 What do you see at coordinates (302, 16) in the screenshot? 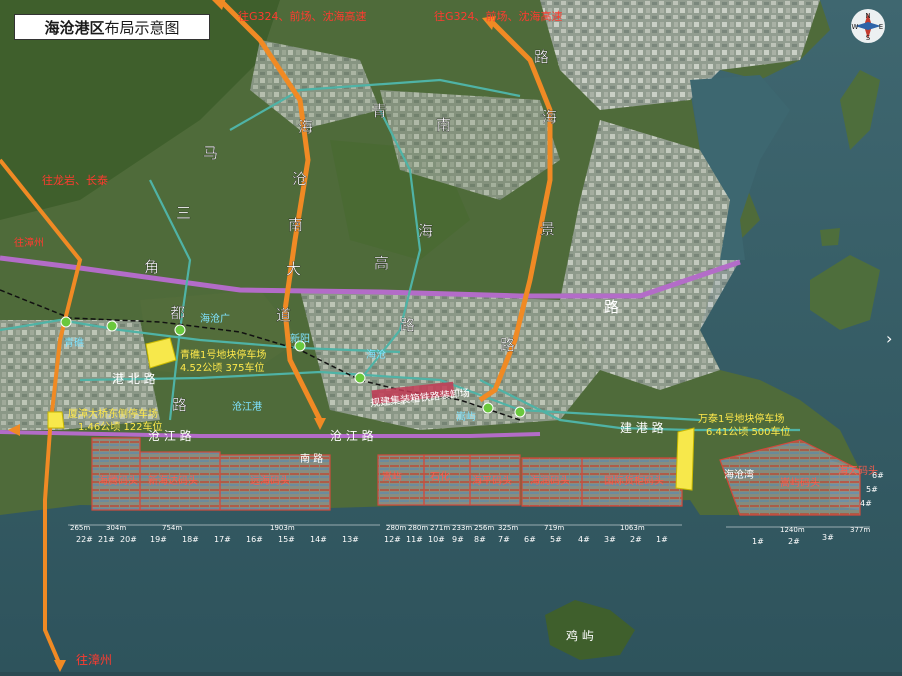
I see `label-to-g324-left: 往G324、前场、沈海高速` at bounding box center [302, 16].